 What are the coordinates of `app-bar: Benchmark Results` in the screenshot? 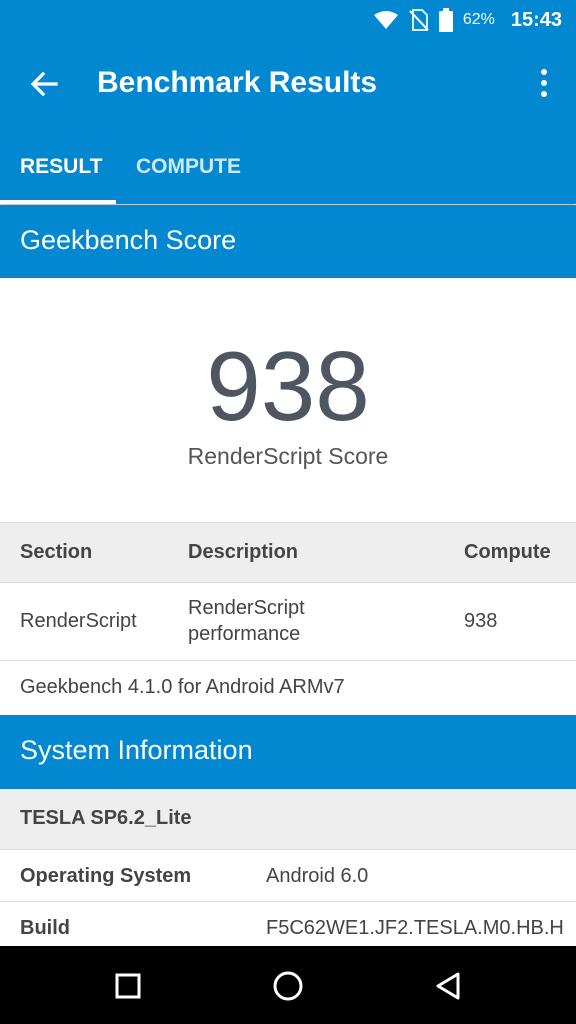 It's located at (288, 84).